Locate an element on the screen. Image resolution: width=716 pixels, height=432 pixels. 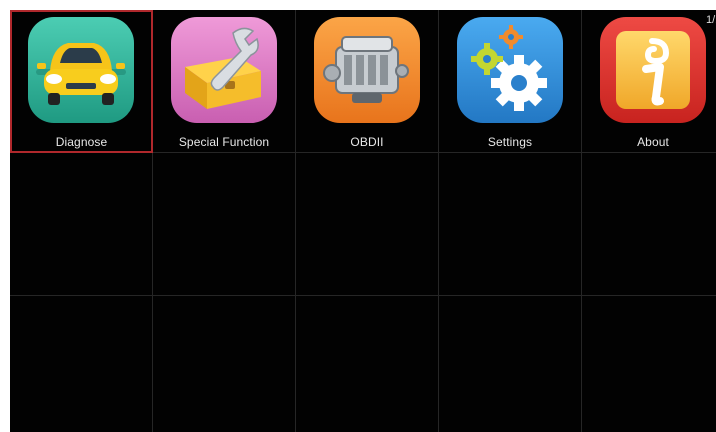
menu-item-label: Diagnose is located at coordinates (81, 142).